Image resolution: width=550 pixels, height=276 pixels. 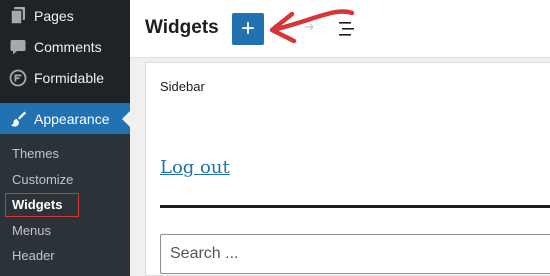 I want to click on search-input, so click(x=355, y=254).